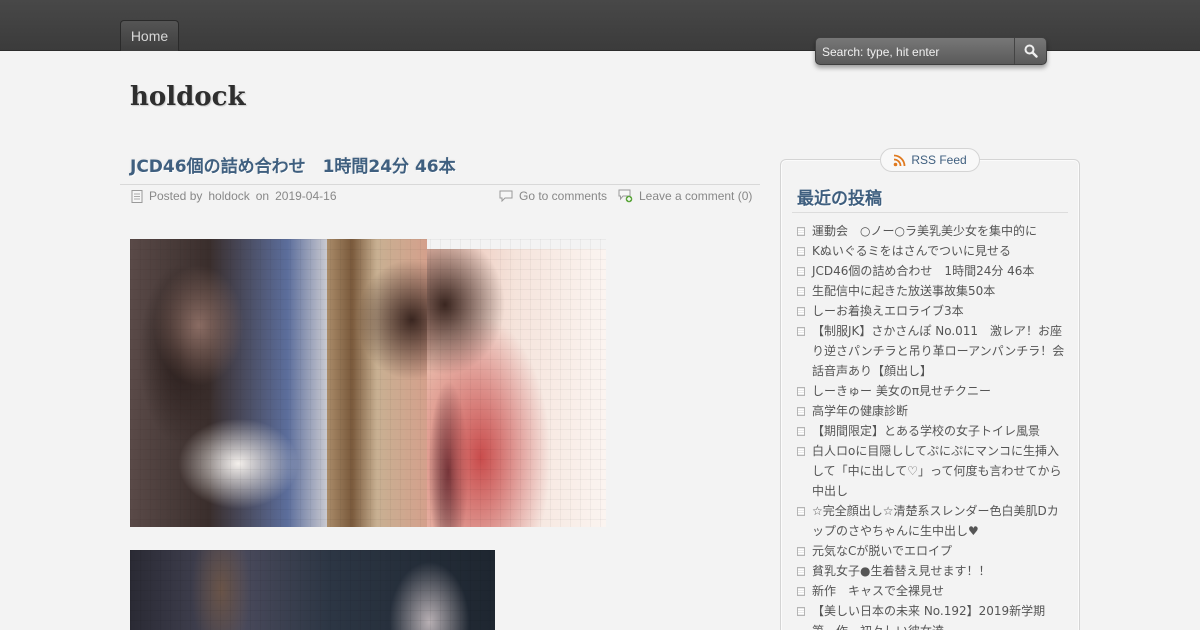 This screenshot has height=630, width=1200. I want to click on rss-feed-link: RSS Feed, so click(930, 160).